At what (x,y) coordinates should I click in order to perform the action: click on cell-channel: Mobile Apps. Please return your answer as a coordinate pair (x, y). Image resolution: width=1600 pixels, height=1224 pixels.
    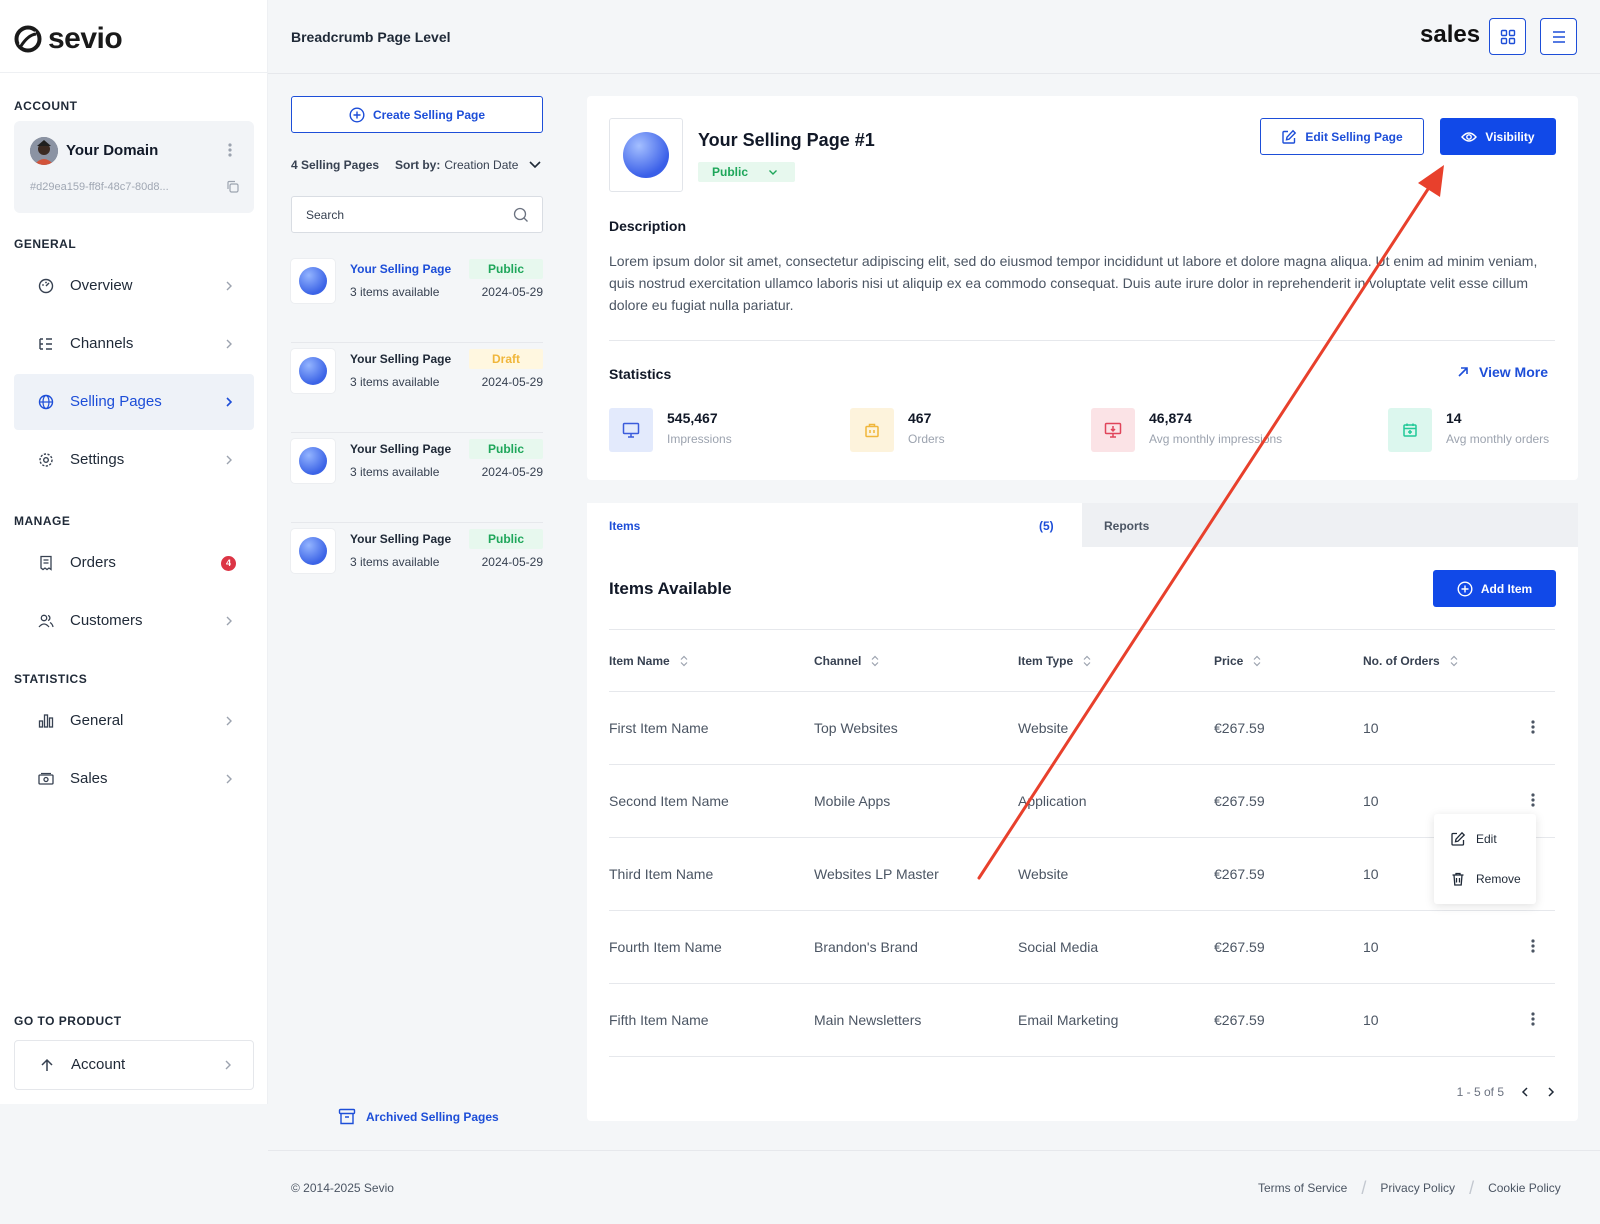
    Looking at the image, I should click on (852, 801).